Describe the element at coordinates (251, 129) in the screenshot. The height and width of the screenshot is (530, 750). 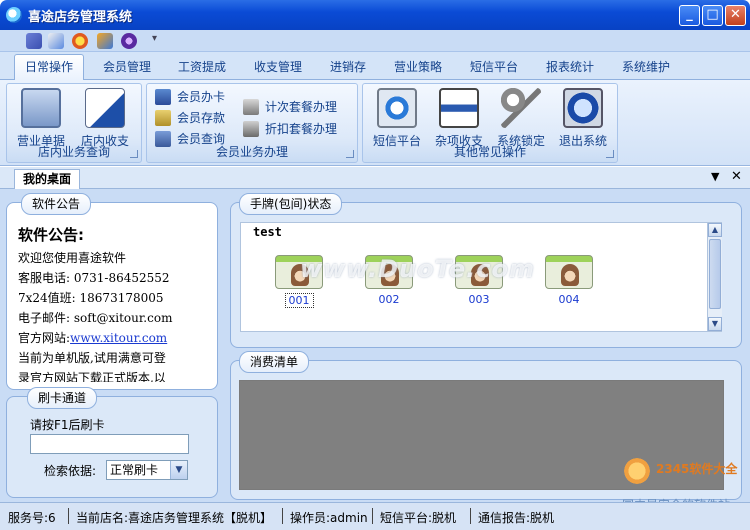
I see `calculator-icon` at that location.